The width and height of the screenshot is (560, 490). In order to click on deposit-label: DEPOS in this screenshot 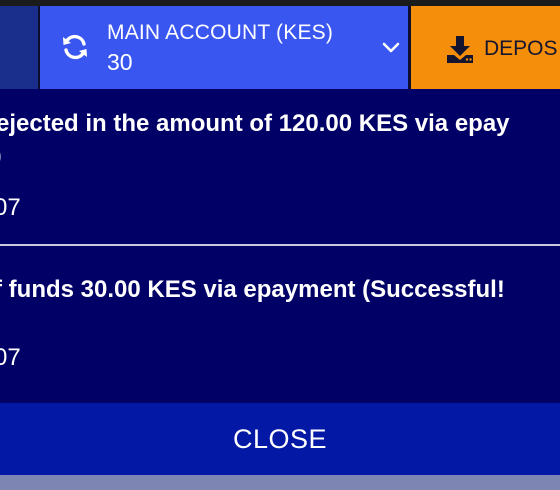, I will do `click(521, 48)`.